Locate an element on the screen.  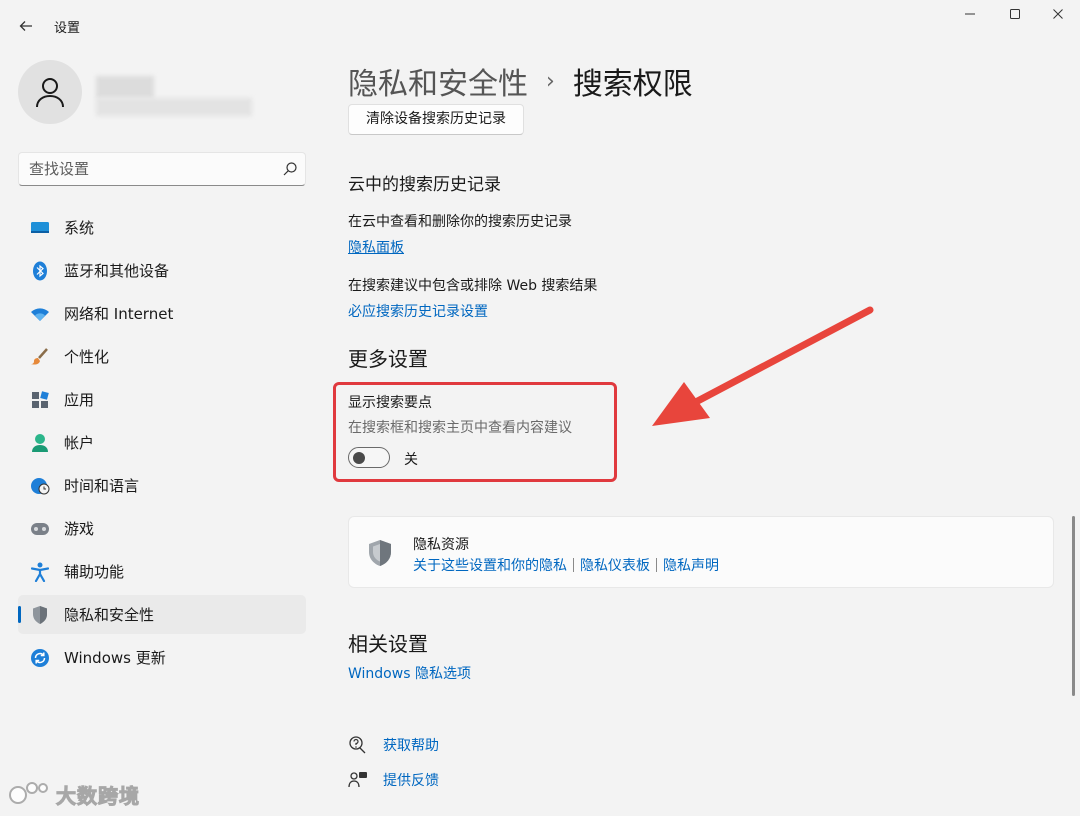
sidebar-item-gaming: 游戏 is located at coordinates (162, 528).